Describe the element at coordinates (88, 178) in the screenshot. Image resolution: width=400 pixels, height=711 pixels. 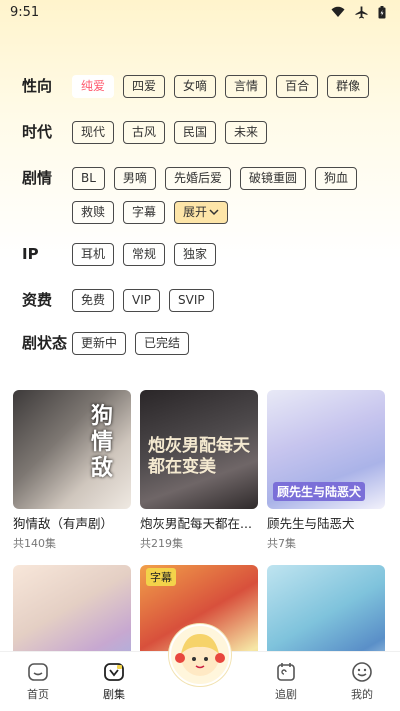
I see `chip-plot-bl: BL` at that location.